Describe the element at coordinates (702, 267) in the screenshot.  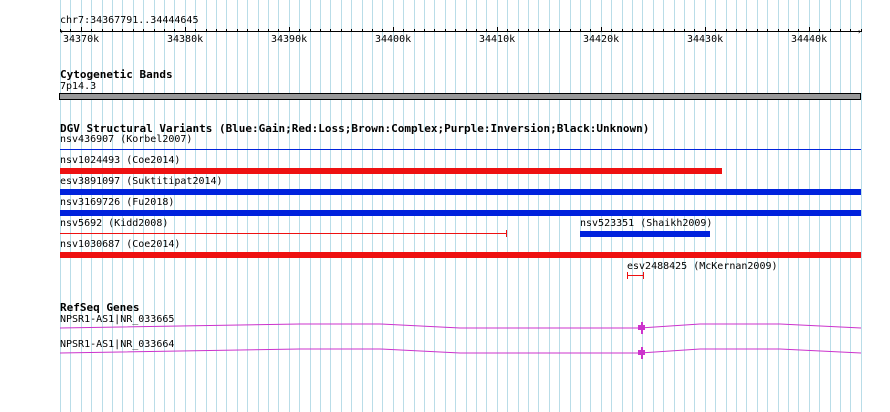
I see `variant-label: esv2488425 (McKernan2009)` at that location.